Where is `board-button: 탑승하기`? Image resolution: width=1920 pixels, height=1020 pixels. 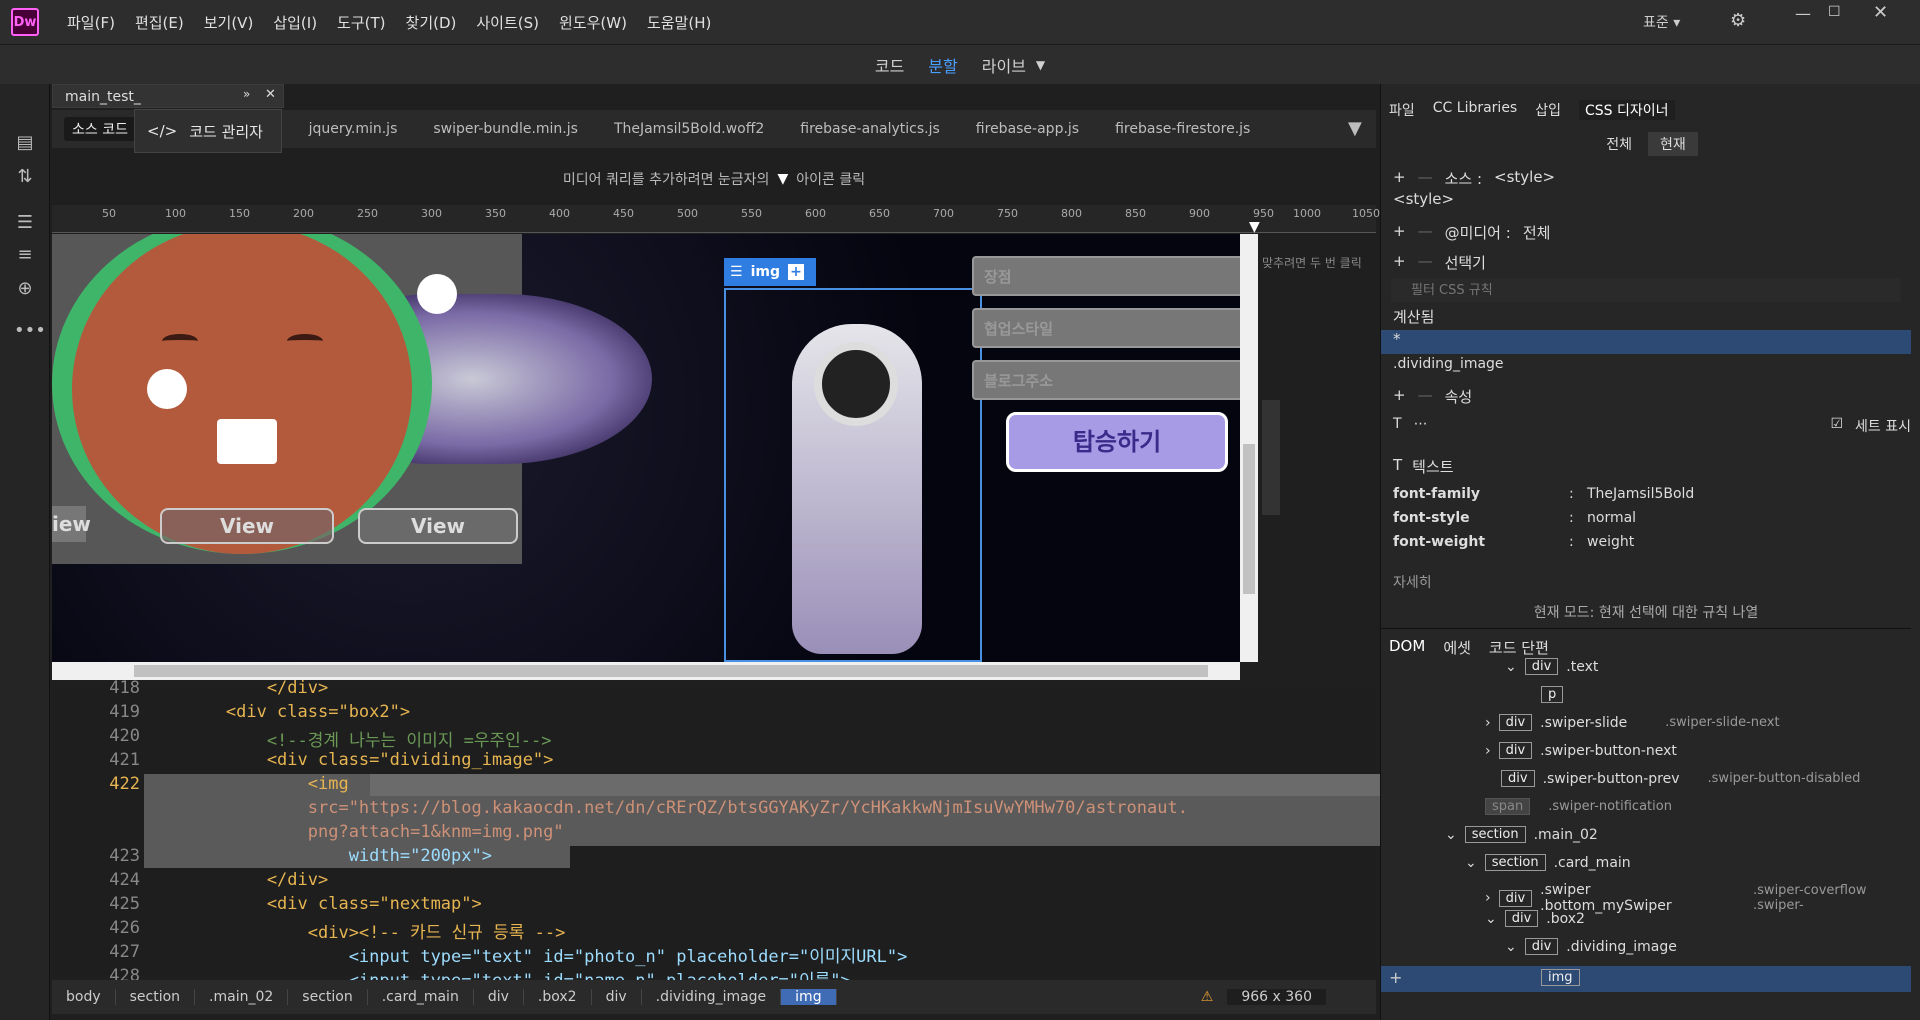 board-button: 탑승하기 is located at coordinates (1117, 442).